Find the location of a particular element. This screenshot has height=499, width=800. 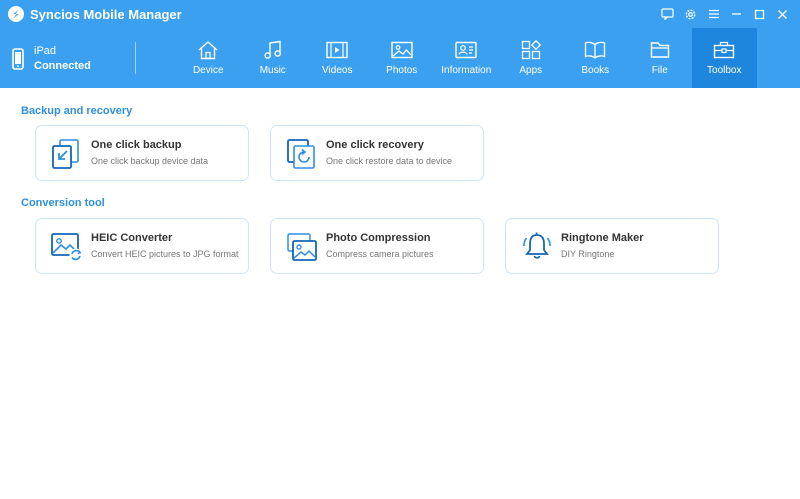

apps-icon is located at coordinates (531, 50).